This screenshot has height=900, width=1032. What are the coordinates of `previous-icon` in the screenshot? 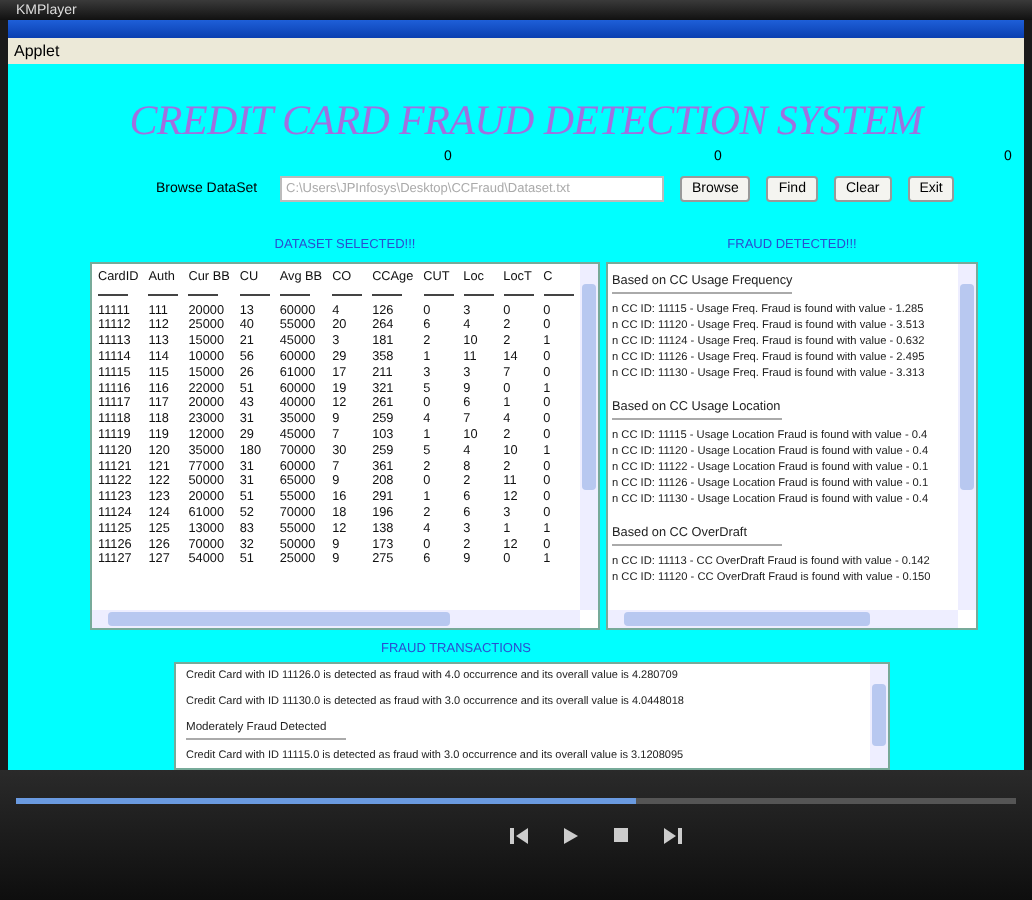 It's located at (519, 836).